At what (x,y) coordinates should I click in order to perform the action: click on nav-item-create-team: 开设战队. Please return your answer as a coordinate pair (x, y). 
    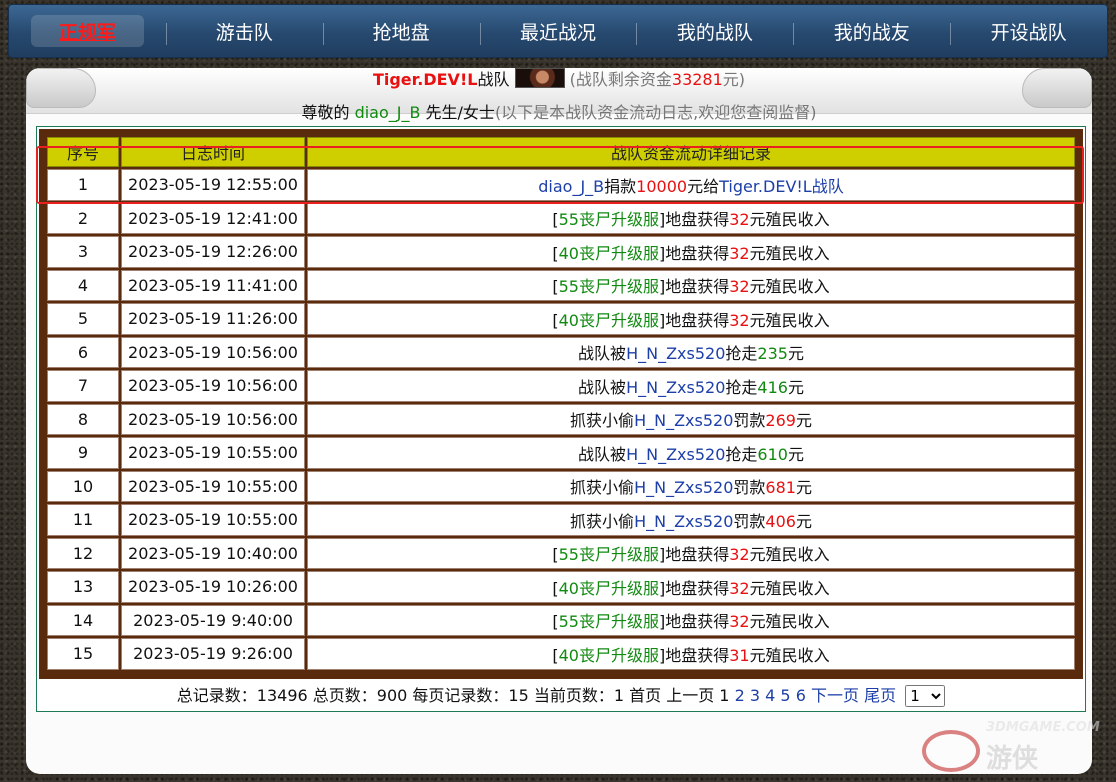
    Looking at the image, I should click on (1028, 31).